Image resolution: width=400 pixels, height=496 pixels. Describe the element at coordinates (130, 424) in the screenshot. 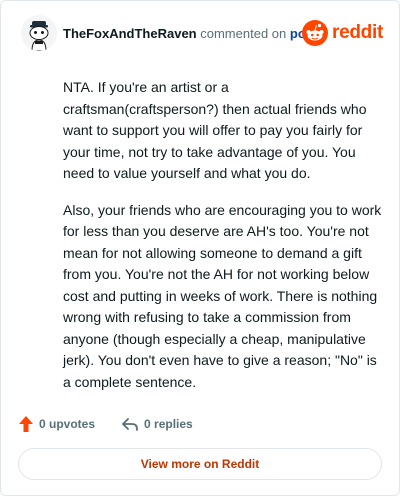

I see `reply-arrow-icon` at that location.